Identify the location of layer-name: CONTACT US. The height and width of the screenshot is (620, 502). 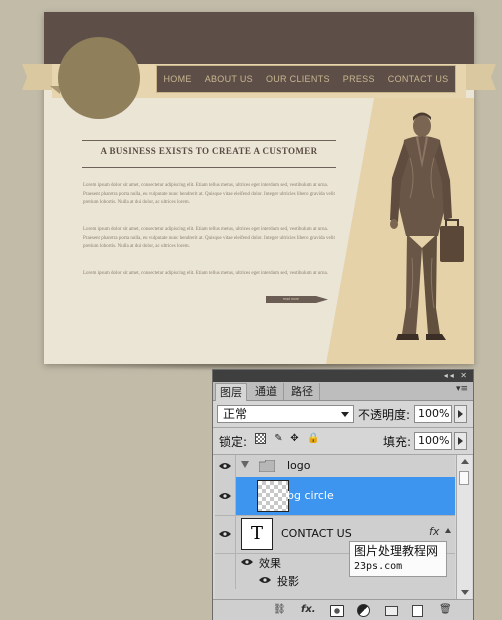
(316, 533).